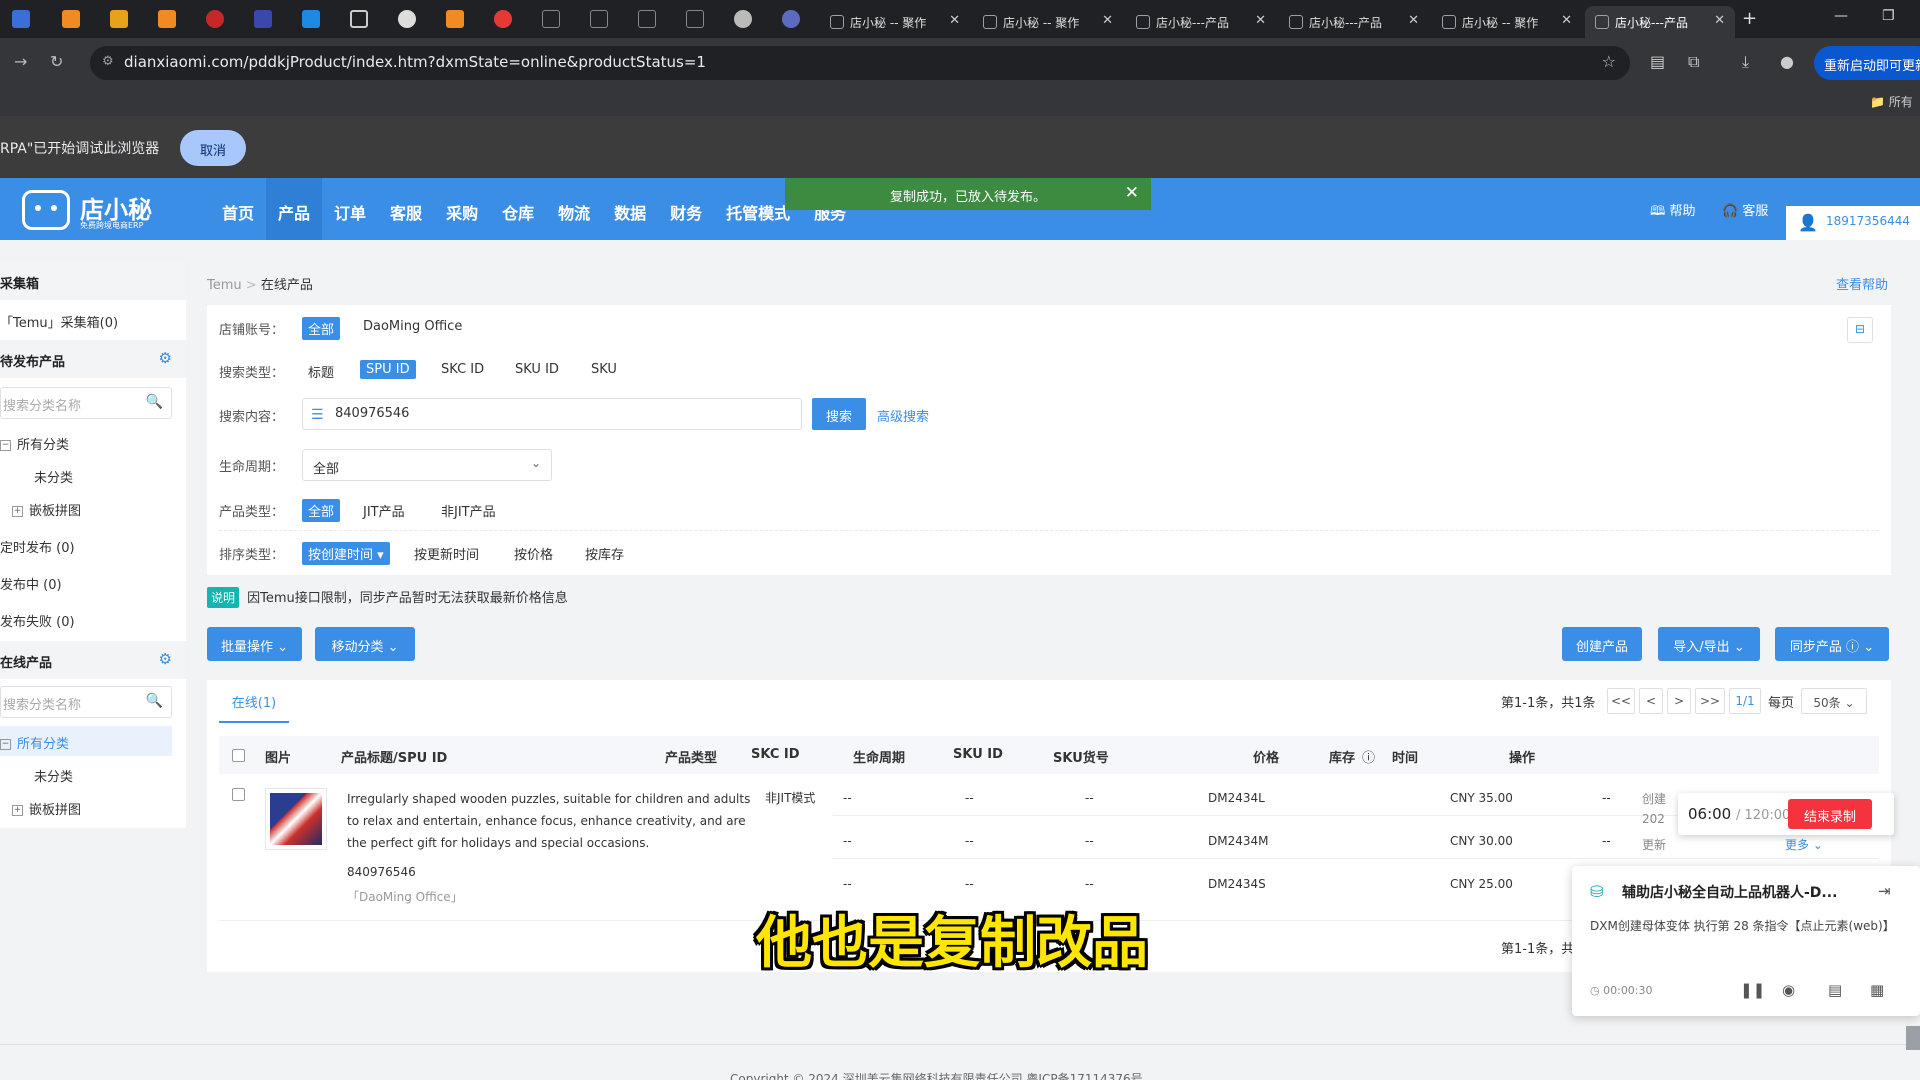  I want to click on site-info-icon: ⚙, so click(108, 61).